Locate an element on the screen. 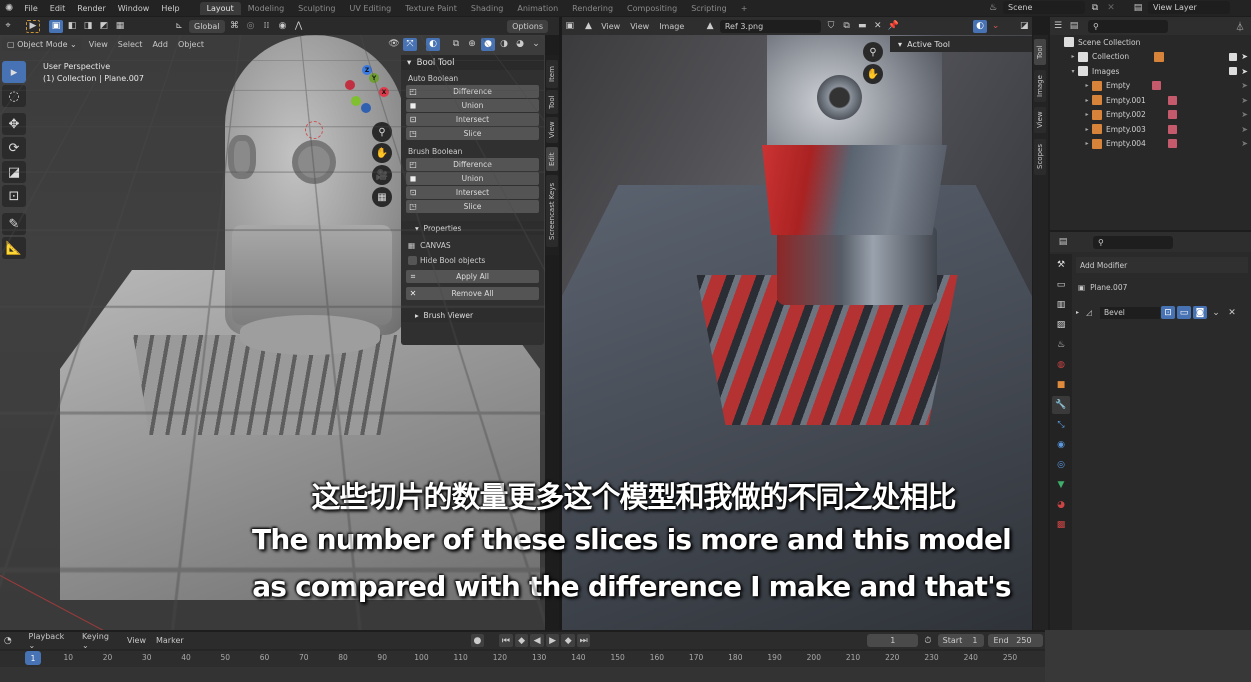  tab-sculpting: Sculpting is located at coordinates (316, 8).